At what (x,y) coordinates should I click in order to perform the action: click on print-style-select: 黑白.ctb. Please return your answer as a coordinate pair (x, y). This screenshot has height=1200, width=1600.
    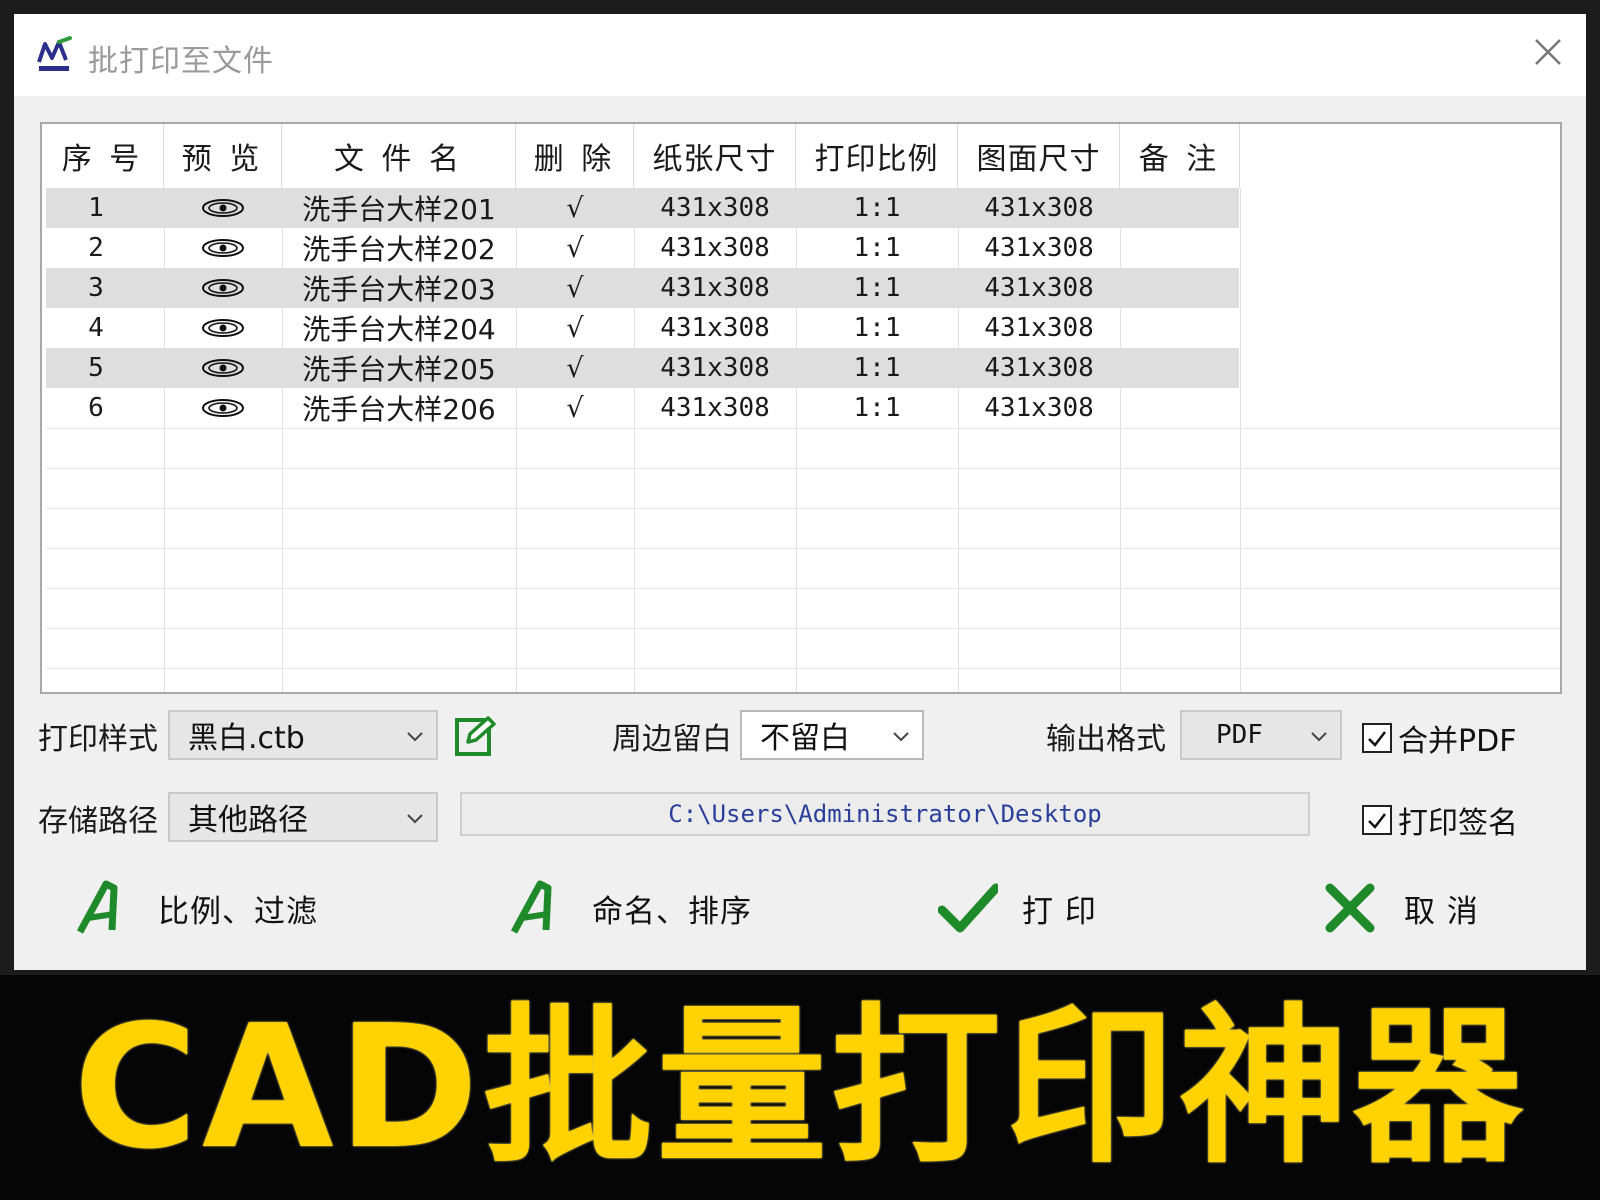
    Looking at the image, I should click on (303, 735).